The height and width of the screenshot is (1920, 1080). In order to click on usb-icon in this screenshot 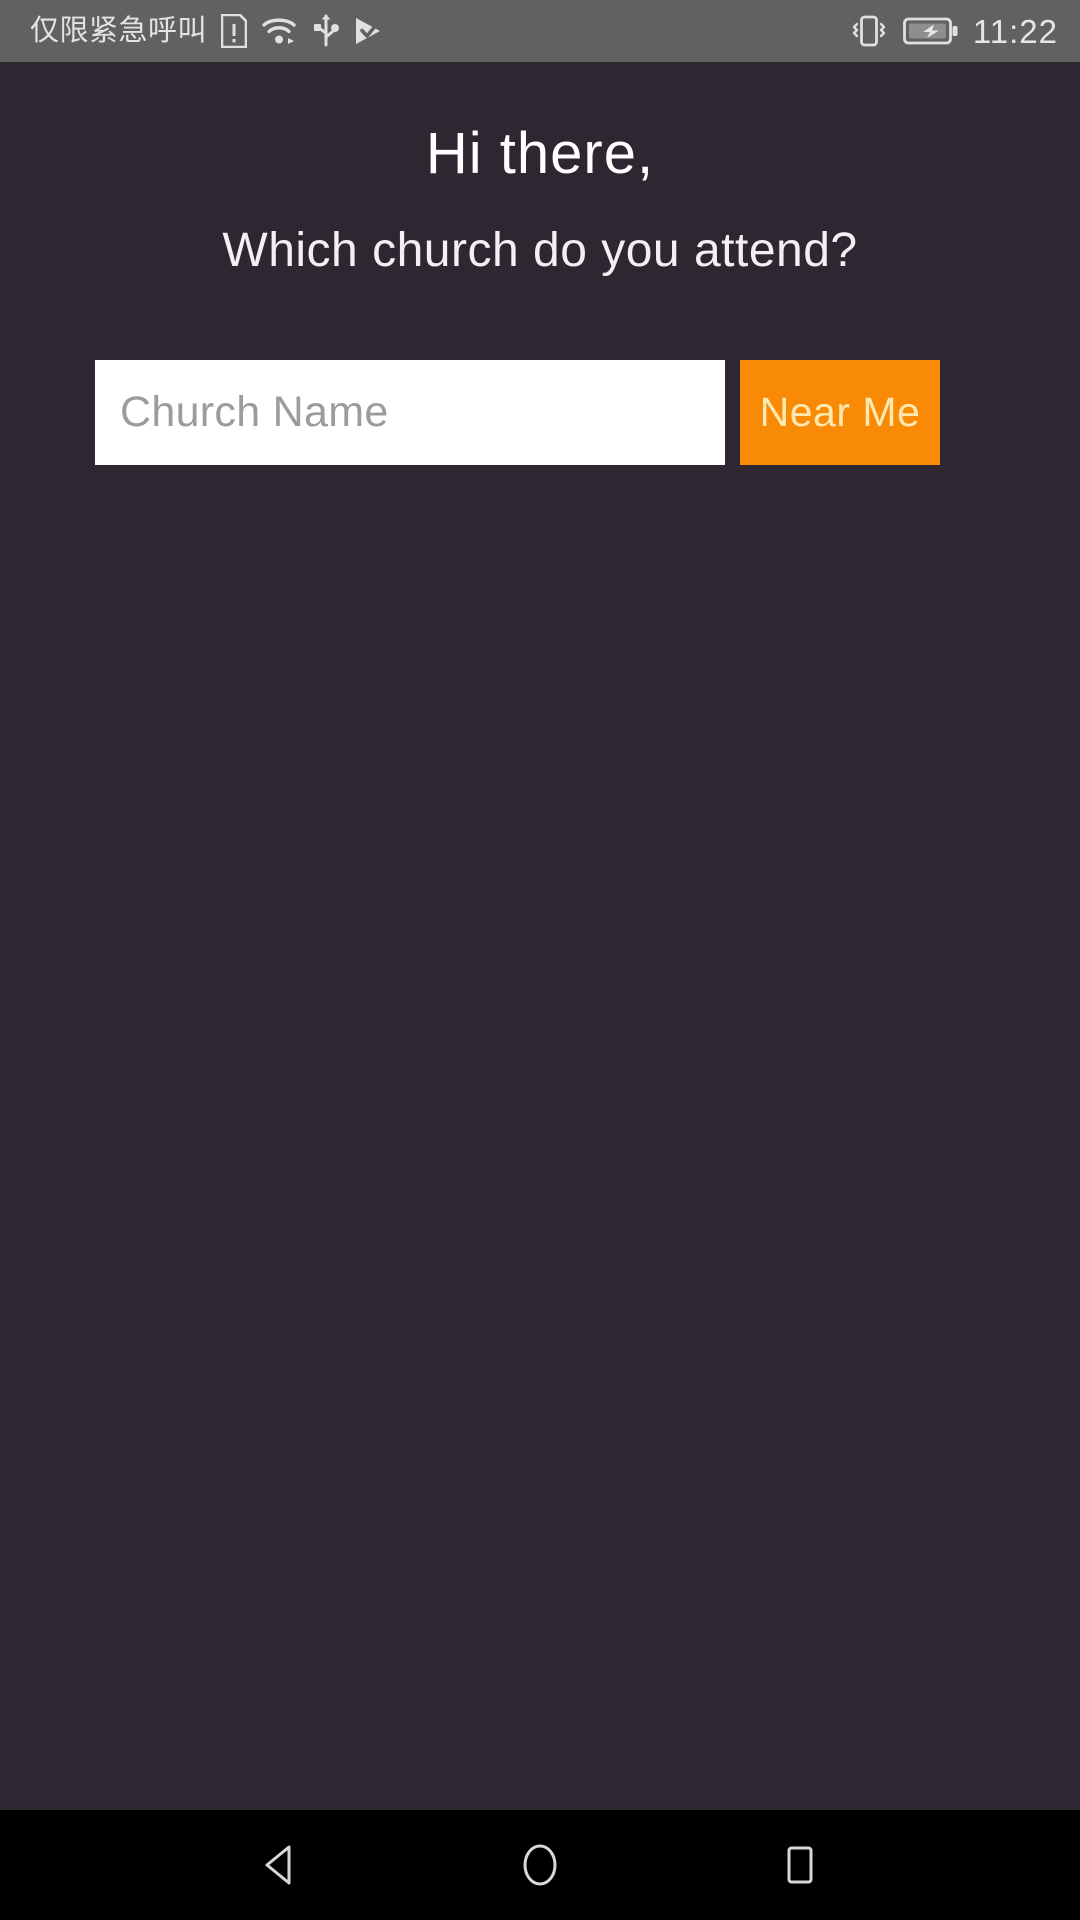, I will do `click(326, 31)`.